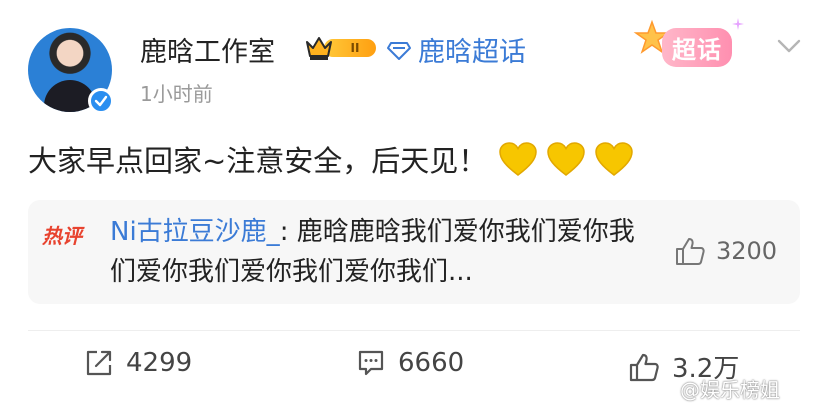  What do you see at coordinates (258, 161) in the screenshot?
I see `post-text: 大家早点回家~注意安全，后天见！` at bounding box center [258, 161].